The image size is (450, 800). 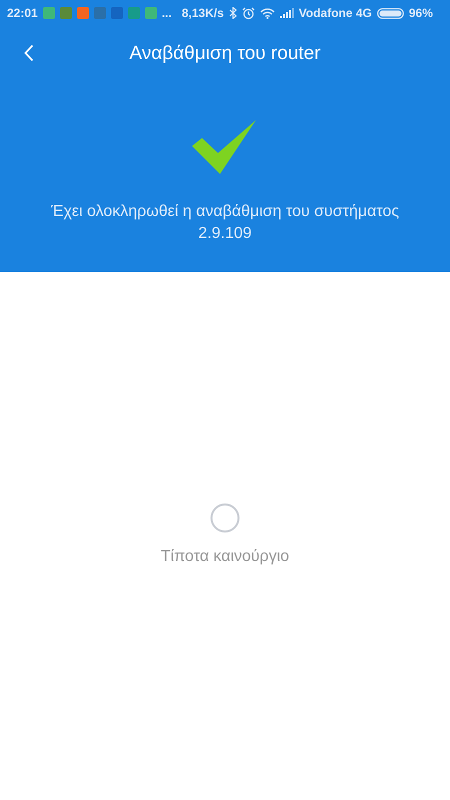 I want to click on carrier-name: Vodafone 4G, so click(x=335, y=13).